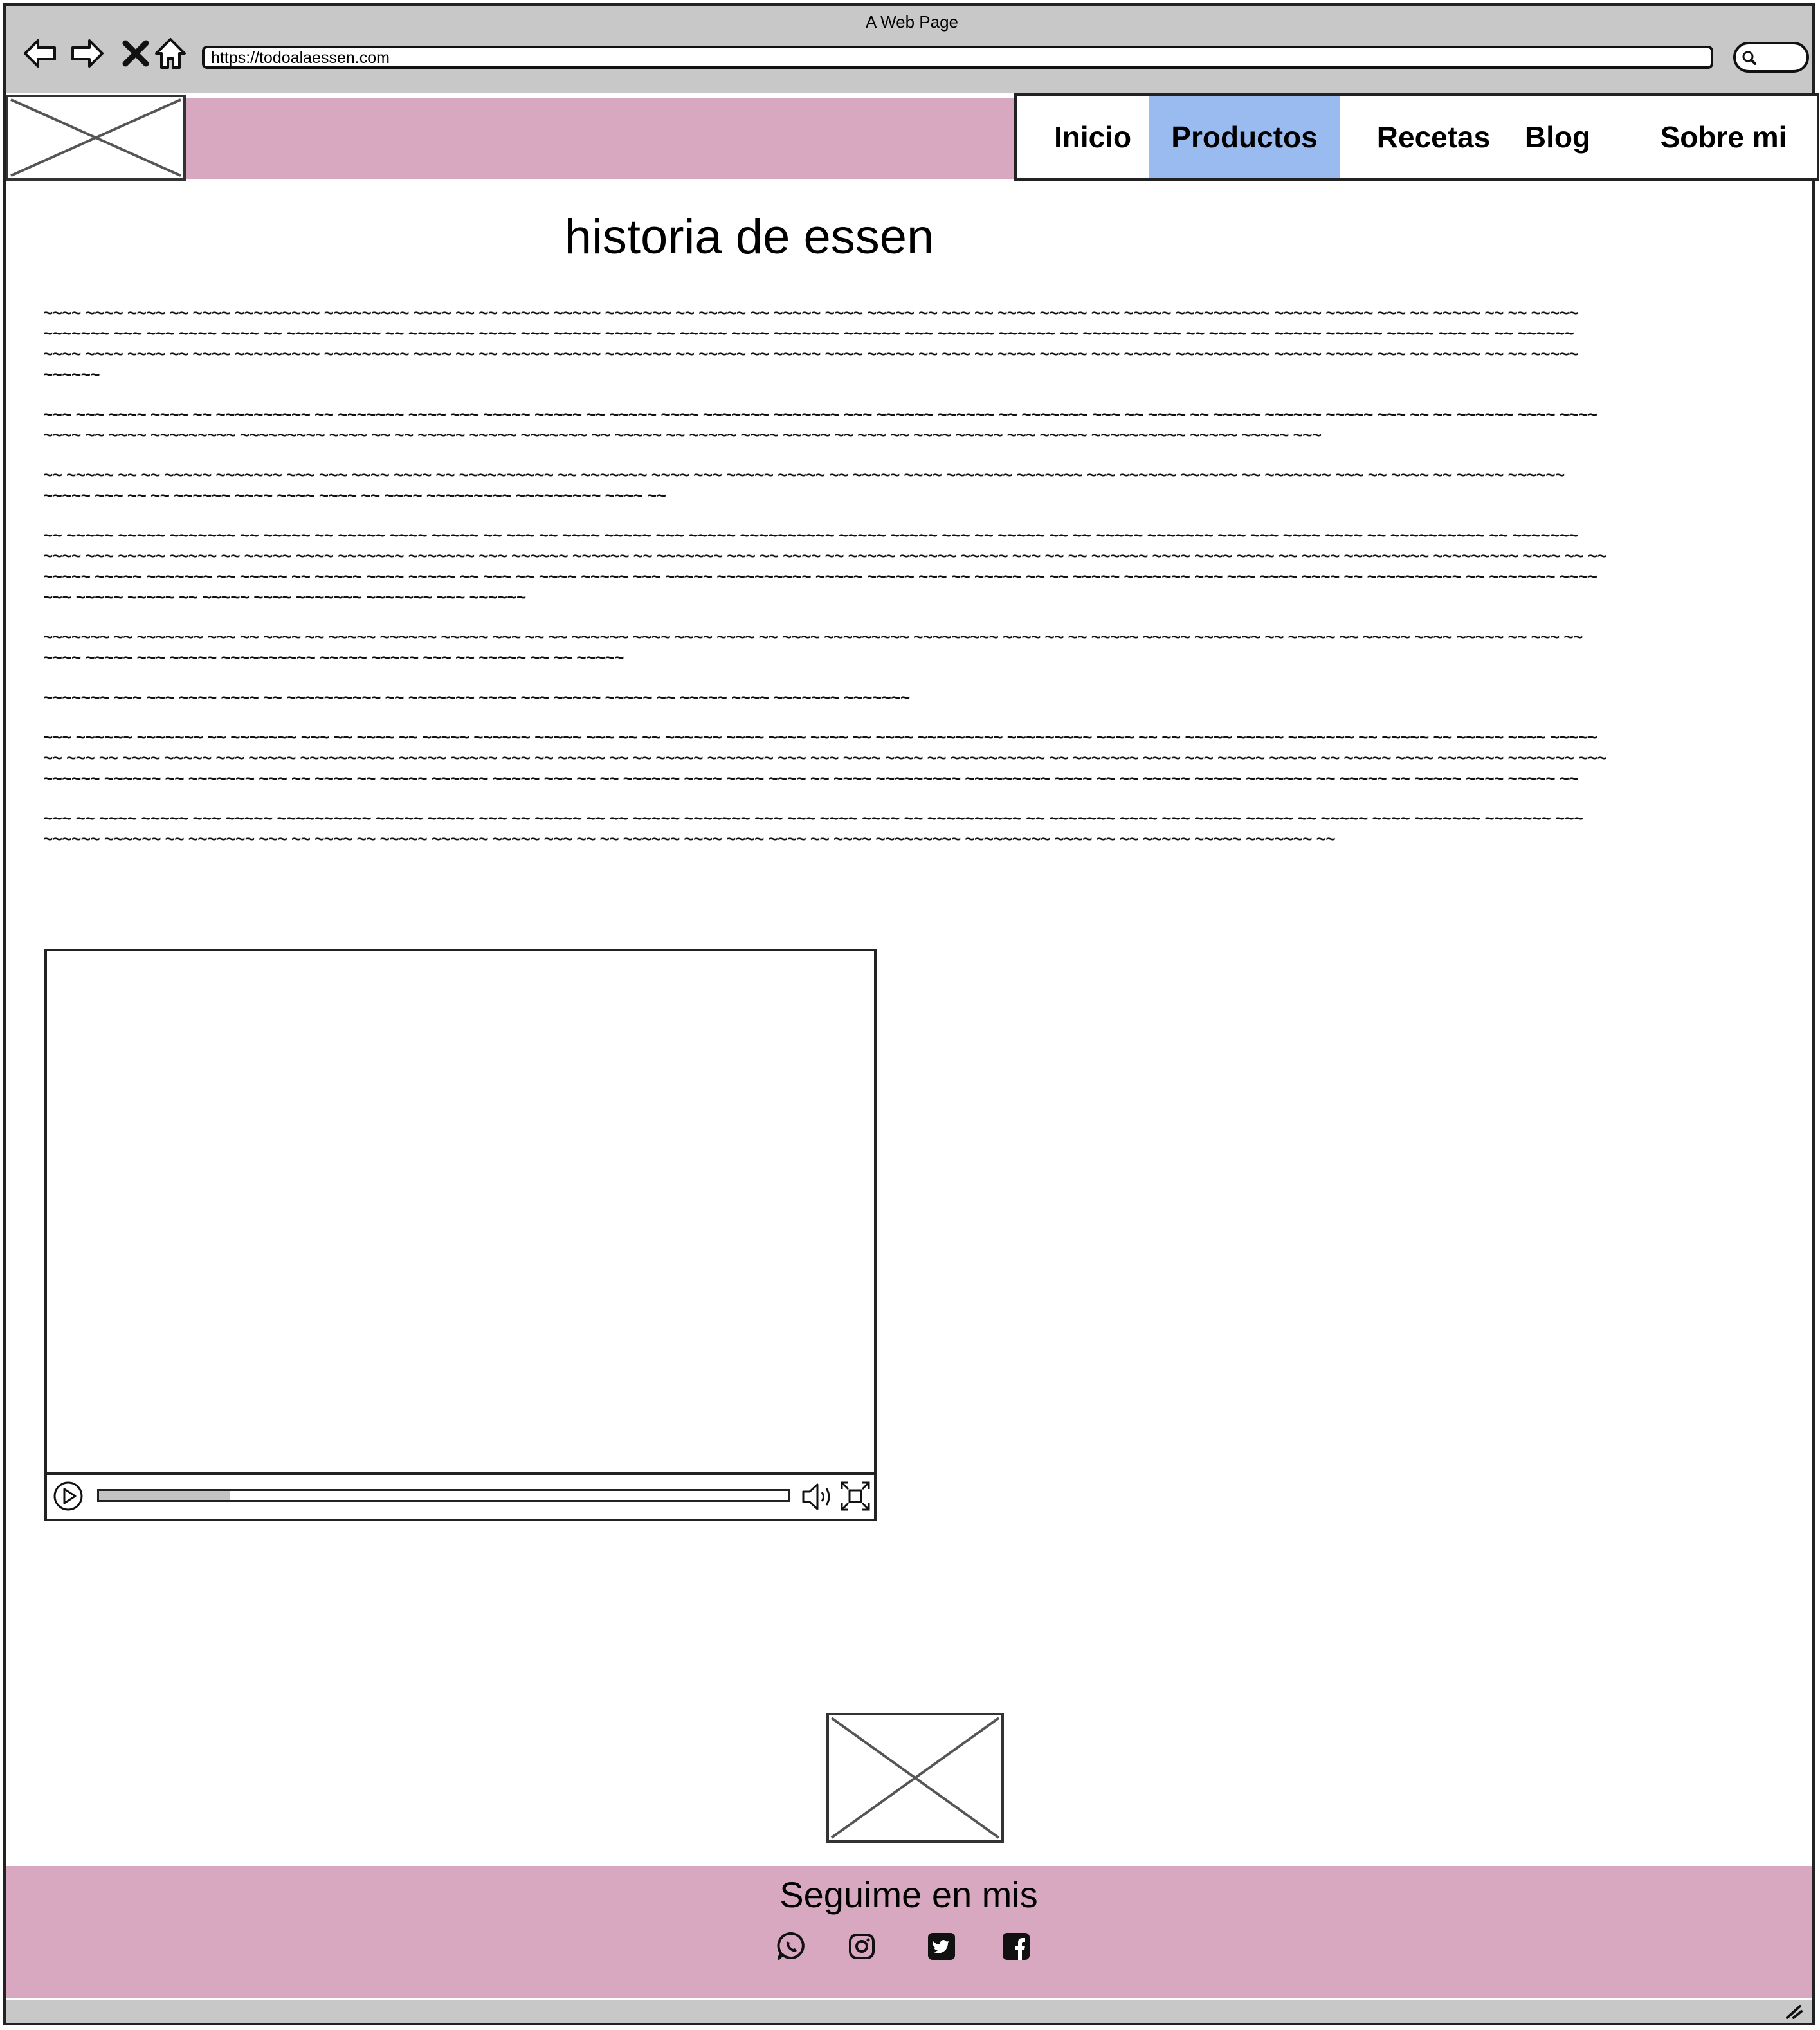 The height and width of the screenshot is (2030, 1820). I want to click on fullscreen-icon, so click(855, 1496).